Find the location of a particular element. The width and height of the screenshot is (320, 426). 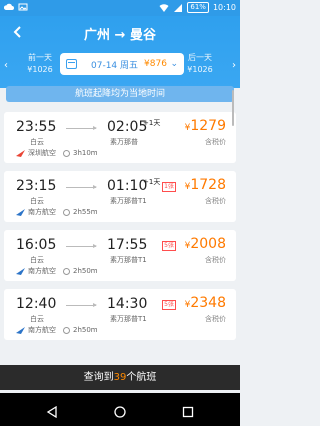

flight-price: ¥2008 is located at coordinates (205, 244).